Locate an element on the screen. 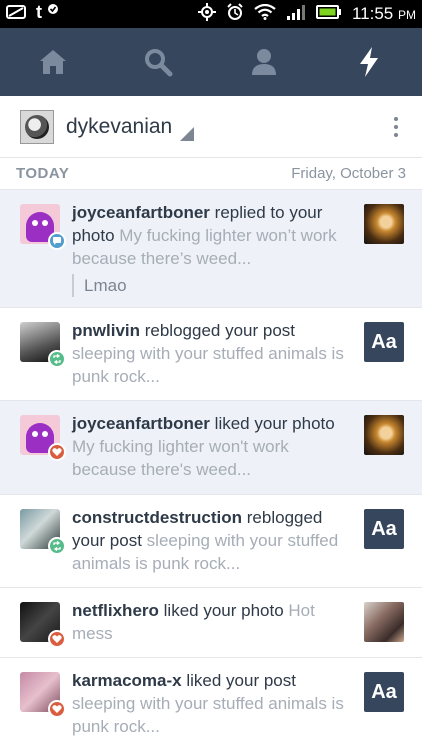 This screenshot has width=422, height=750. alarm-icon is located at coordinates (235, 14).